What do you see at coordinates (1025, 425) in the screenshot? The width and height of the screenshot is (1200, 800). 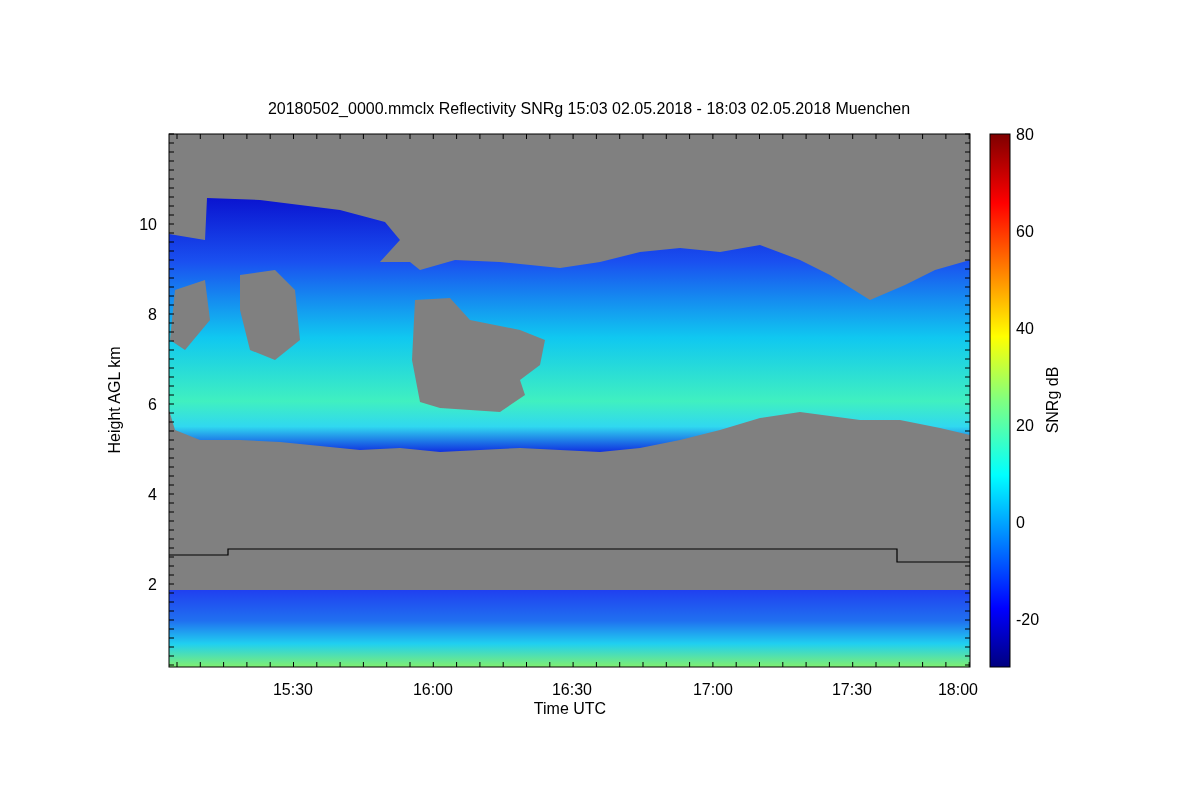 I see `colorbar-tick-label: 20` at bounding box center [1025, 425].